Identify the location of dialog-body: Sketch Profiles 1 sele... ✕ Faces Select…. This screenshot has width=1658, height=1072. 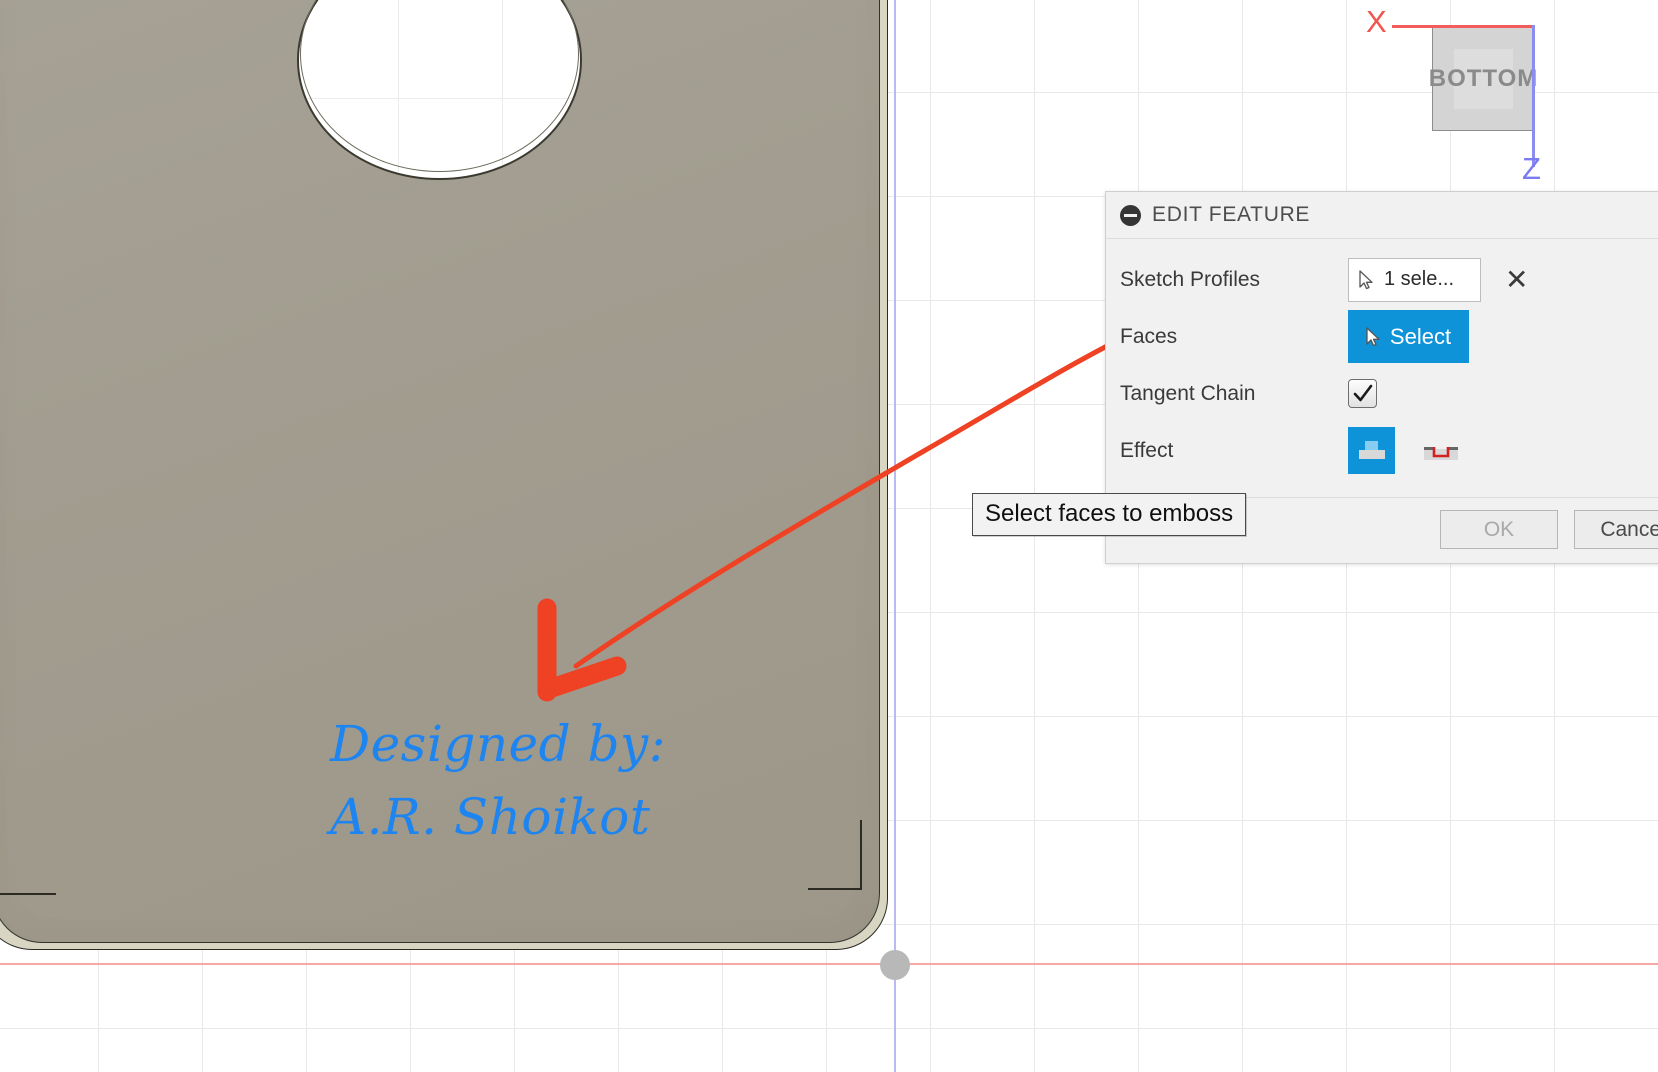
(1382, 368).